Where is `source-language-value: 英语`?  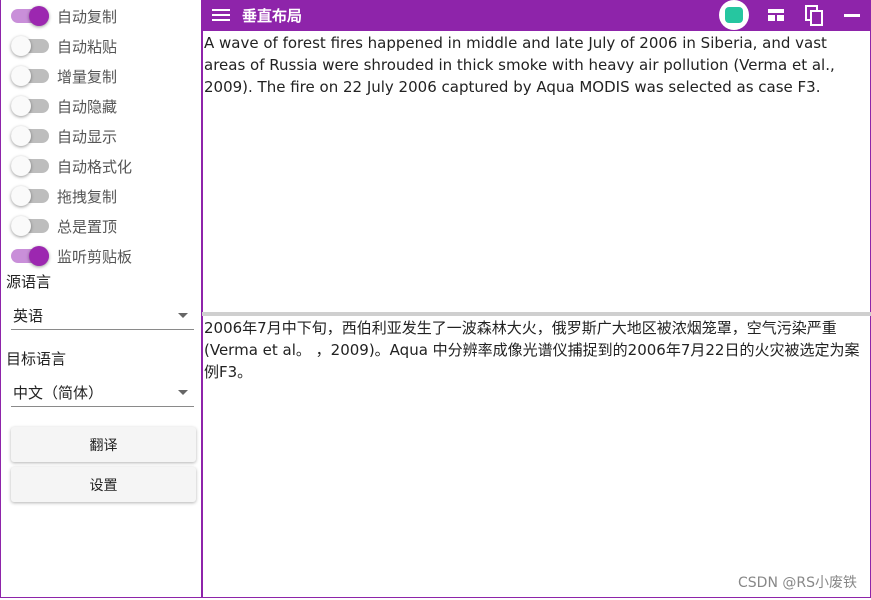
source-language-value: 英语 is located at coordinates (28, 315).